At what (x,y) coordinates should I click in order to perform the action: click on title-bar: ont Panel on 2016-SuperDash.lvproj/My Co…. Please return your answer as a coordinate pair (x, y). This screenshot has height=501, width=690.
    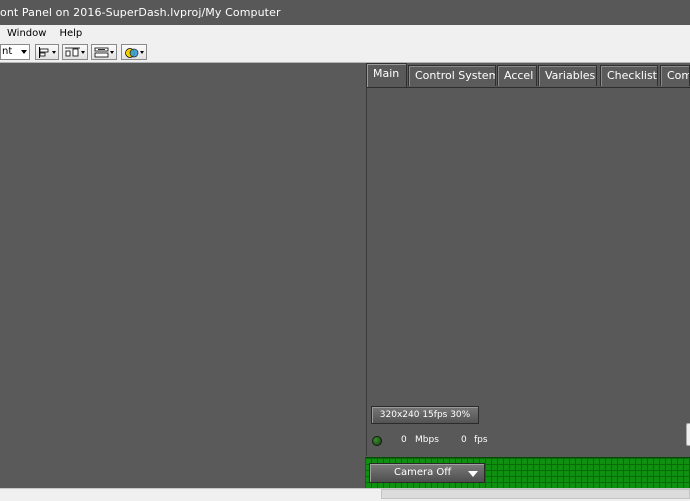
    Looking at the image, I should click on (345, 12).